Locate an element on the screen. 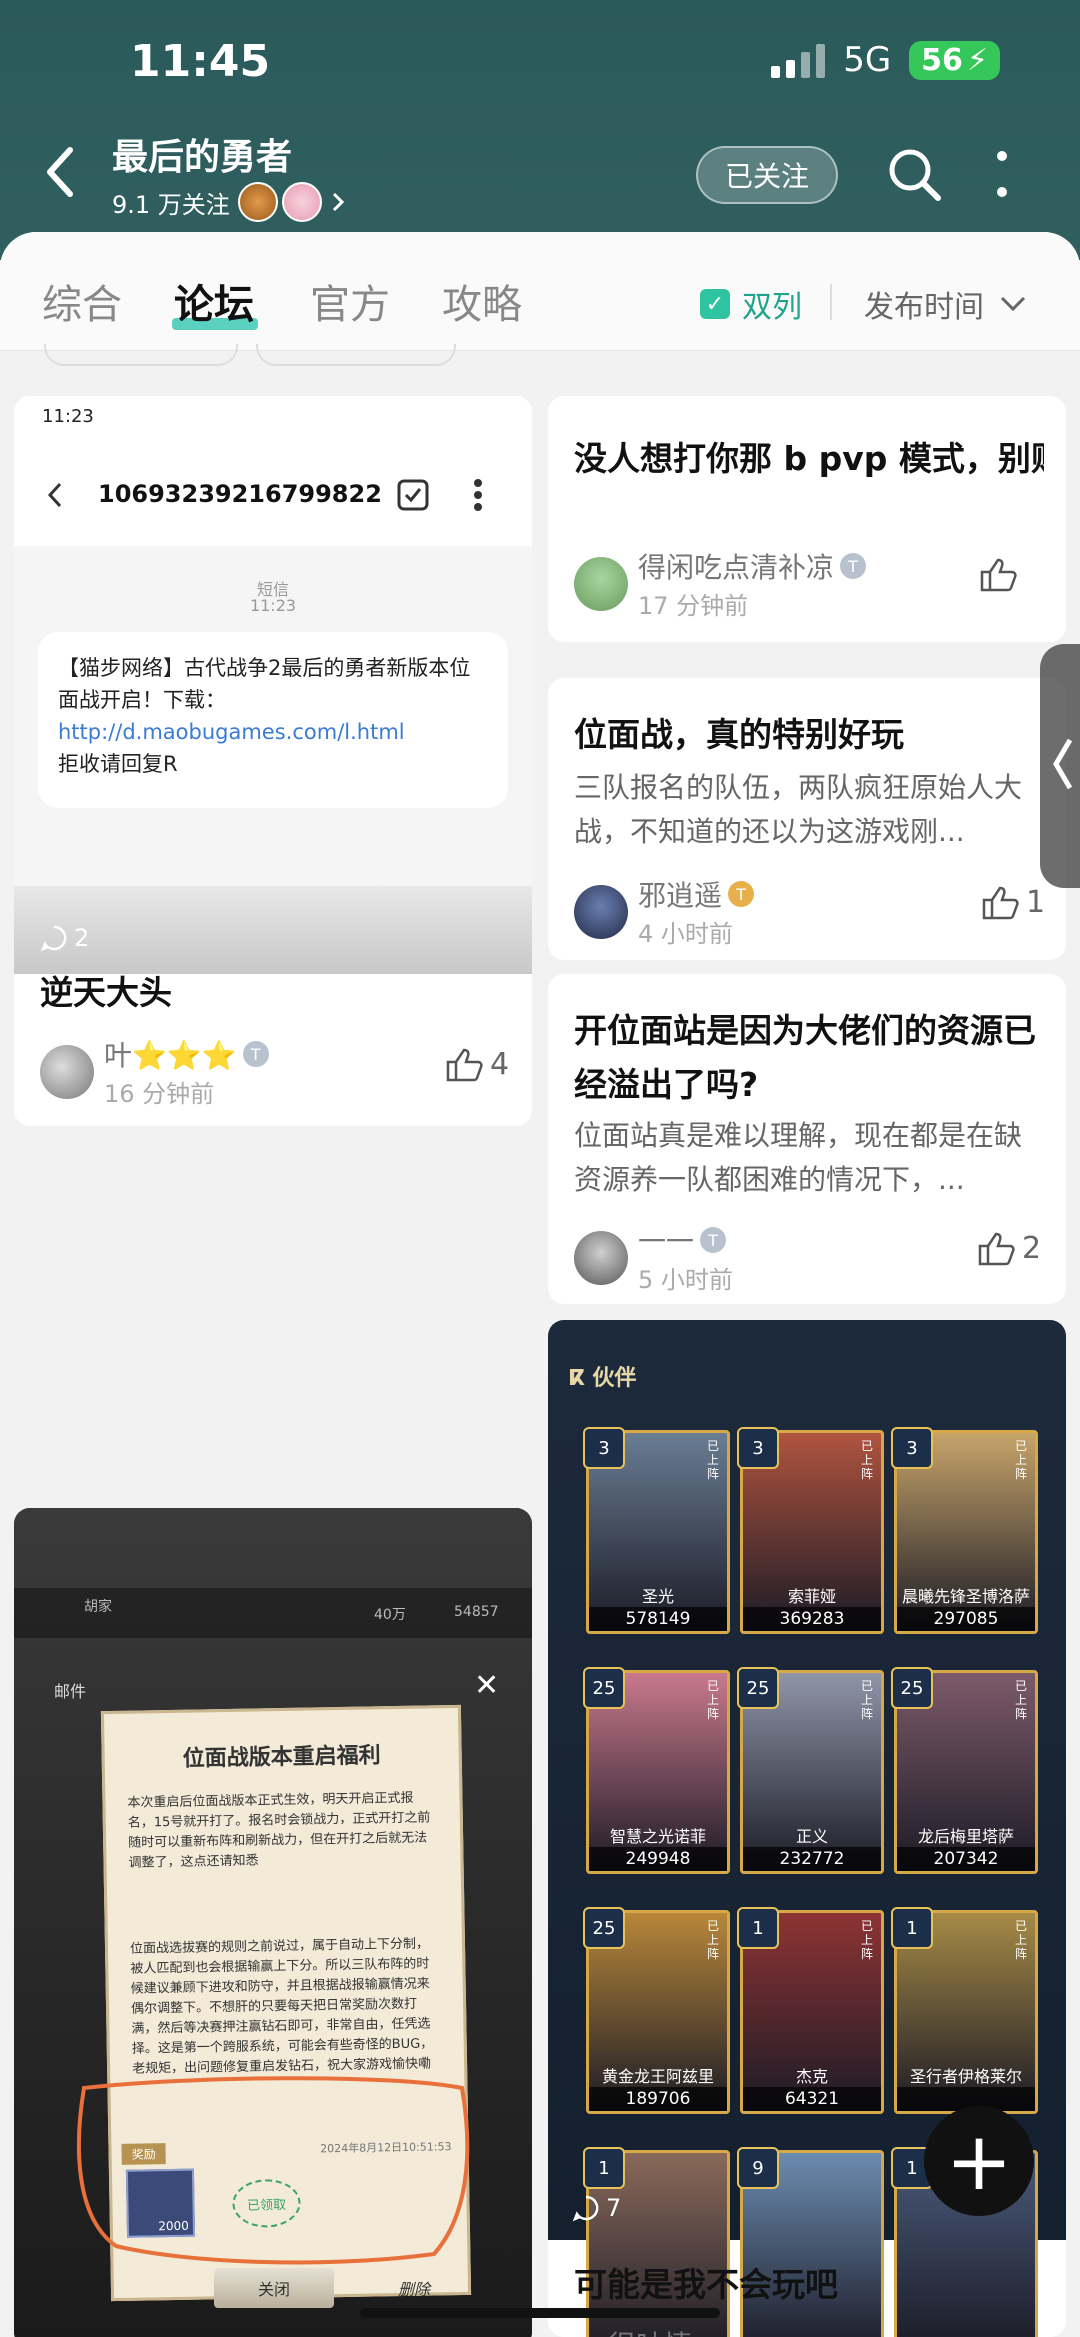 The width and height of the screenshot is (1080, 2337). post-author: 叶⭐⭐⭐ T 16 分钟前 is located at coordinates (154, 1071).